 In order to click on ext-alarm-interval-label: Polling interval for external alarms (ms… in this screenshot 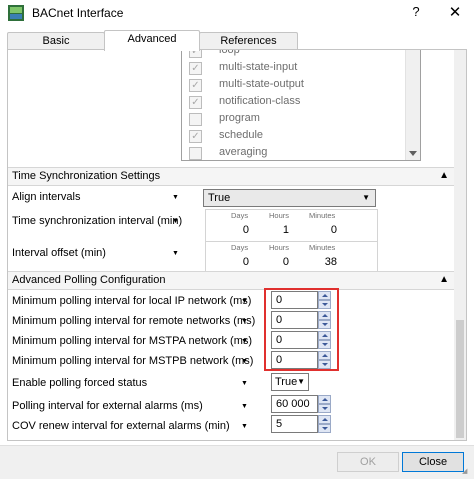, I will do `click(107, 406)`.